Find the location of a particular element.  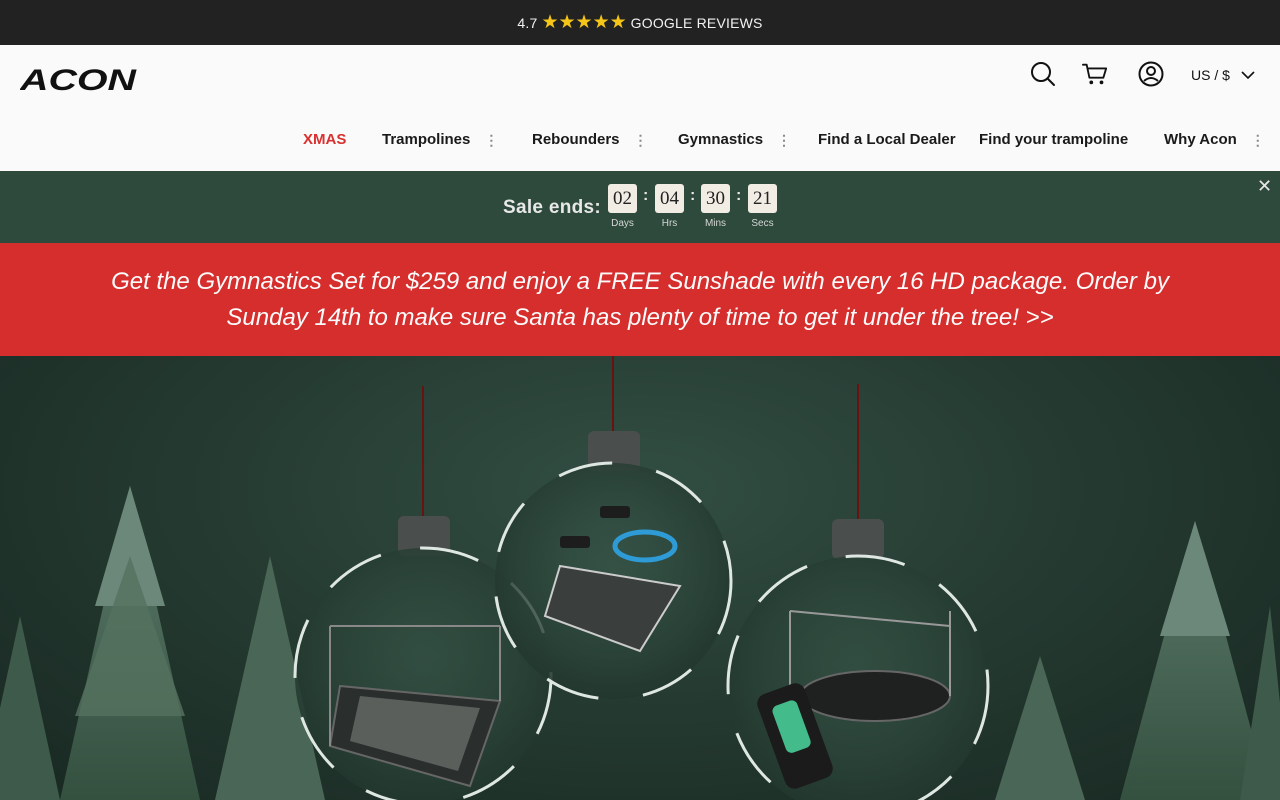

nav-item-label: Trampolines is located at coordinates (426, 139).